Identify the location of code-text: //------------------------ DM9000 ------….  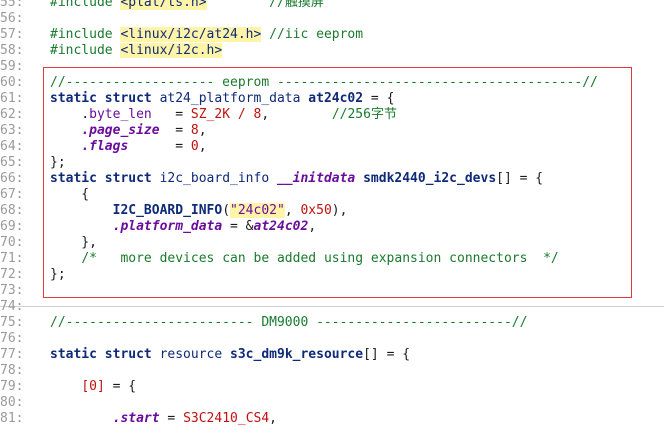
(288, 323).